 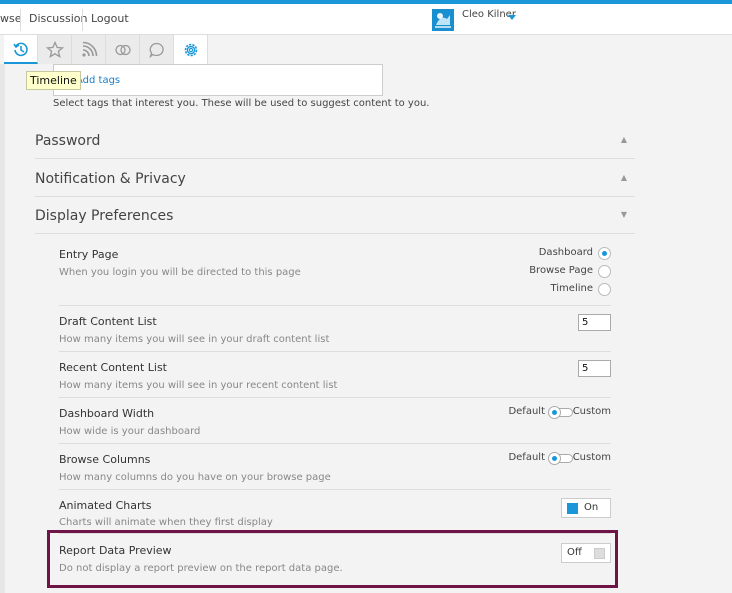 What do you see at coordinates (11, 18) in the screenshot?
I see `nav-browse-link: wse` at bounding box center [11, 18].